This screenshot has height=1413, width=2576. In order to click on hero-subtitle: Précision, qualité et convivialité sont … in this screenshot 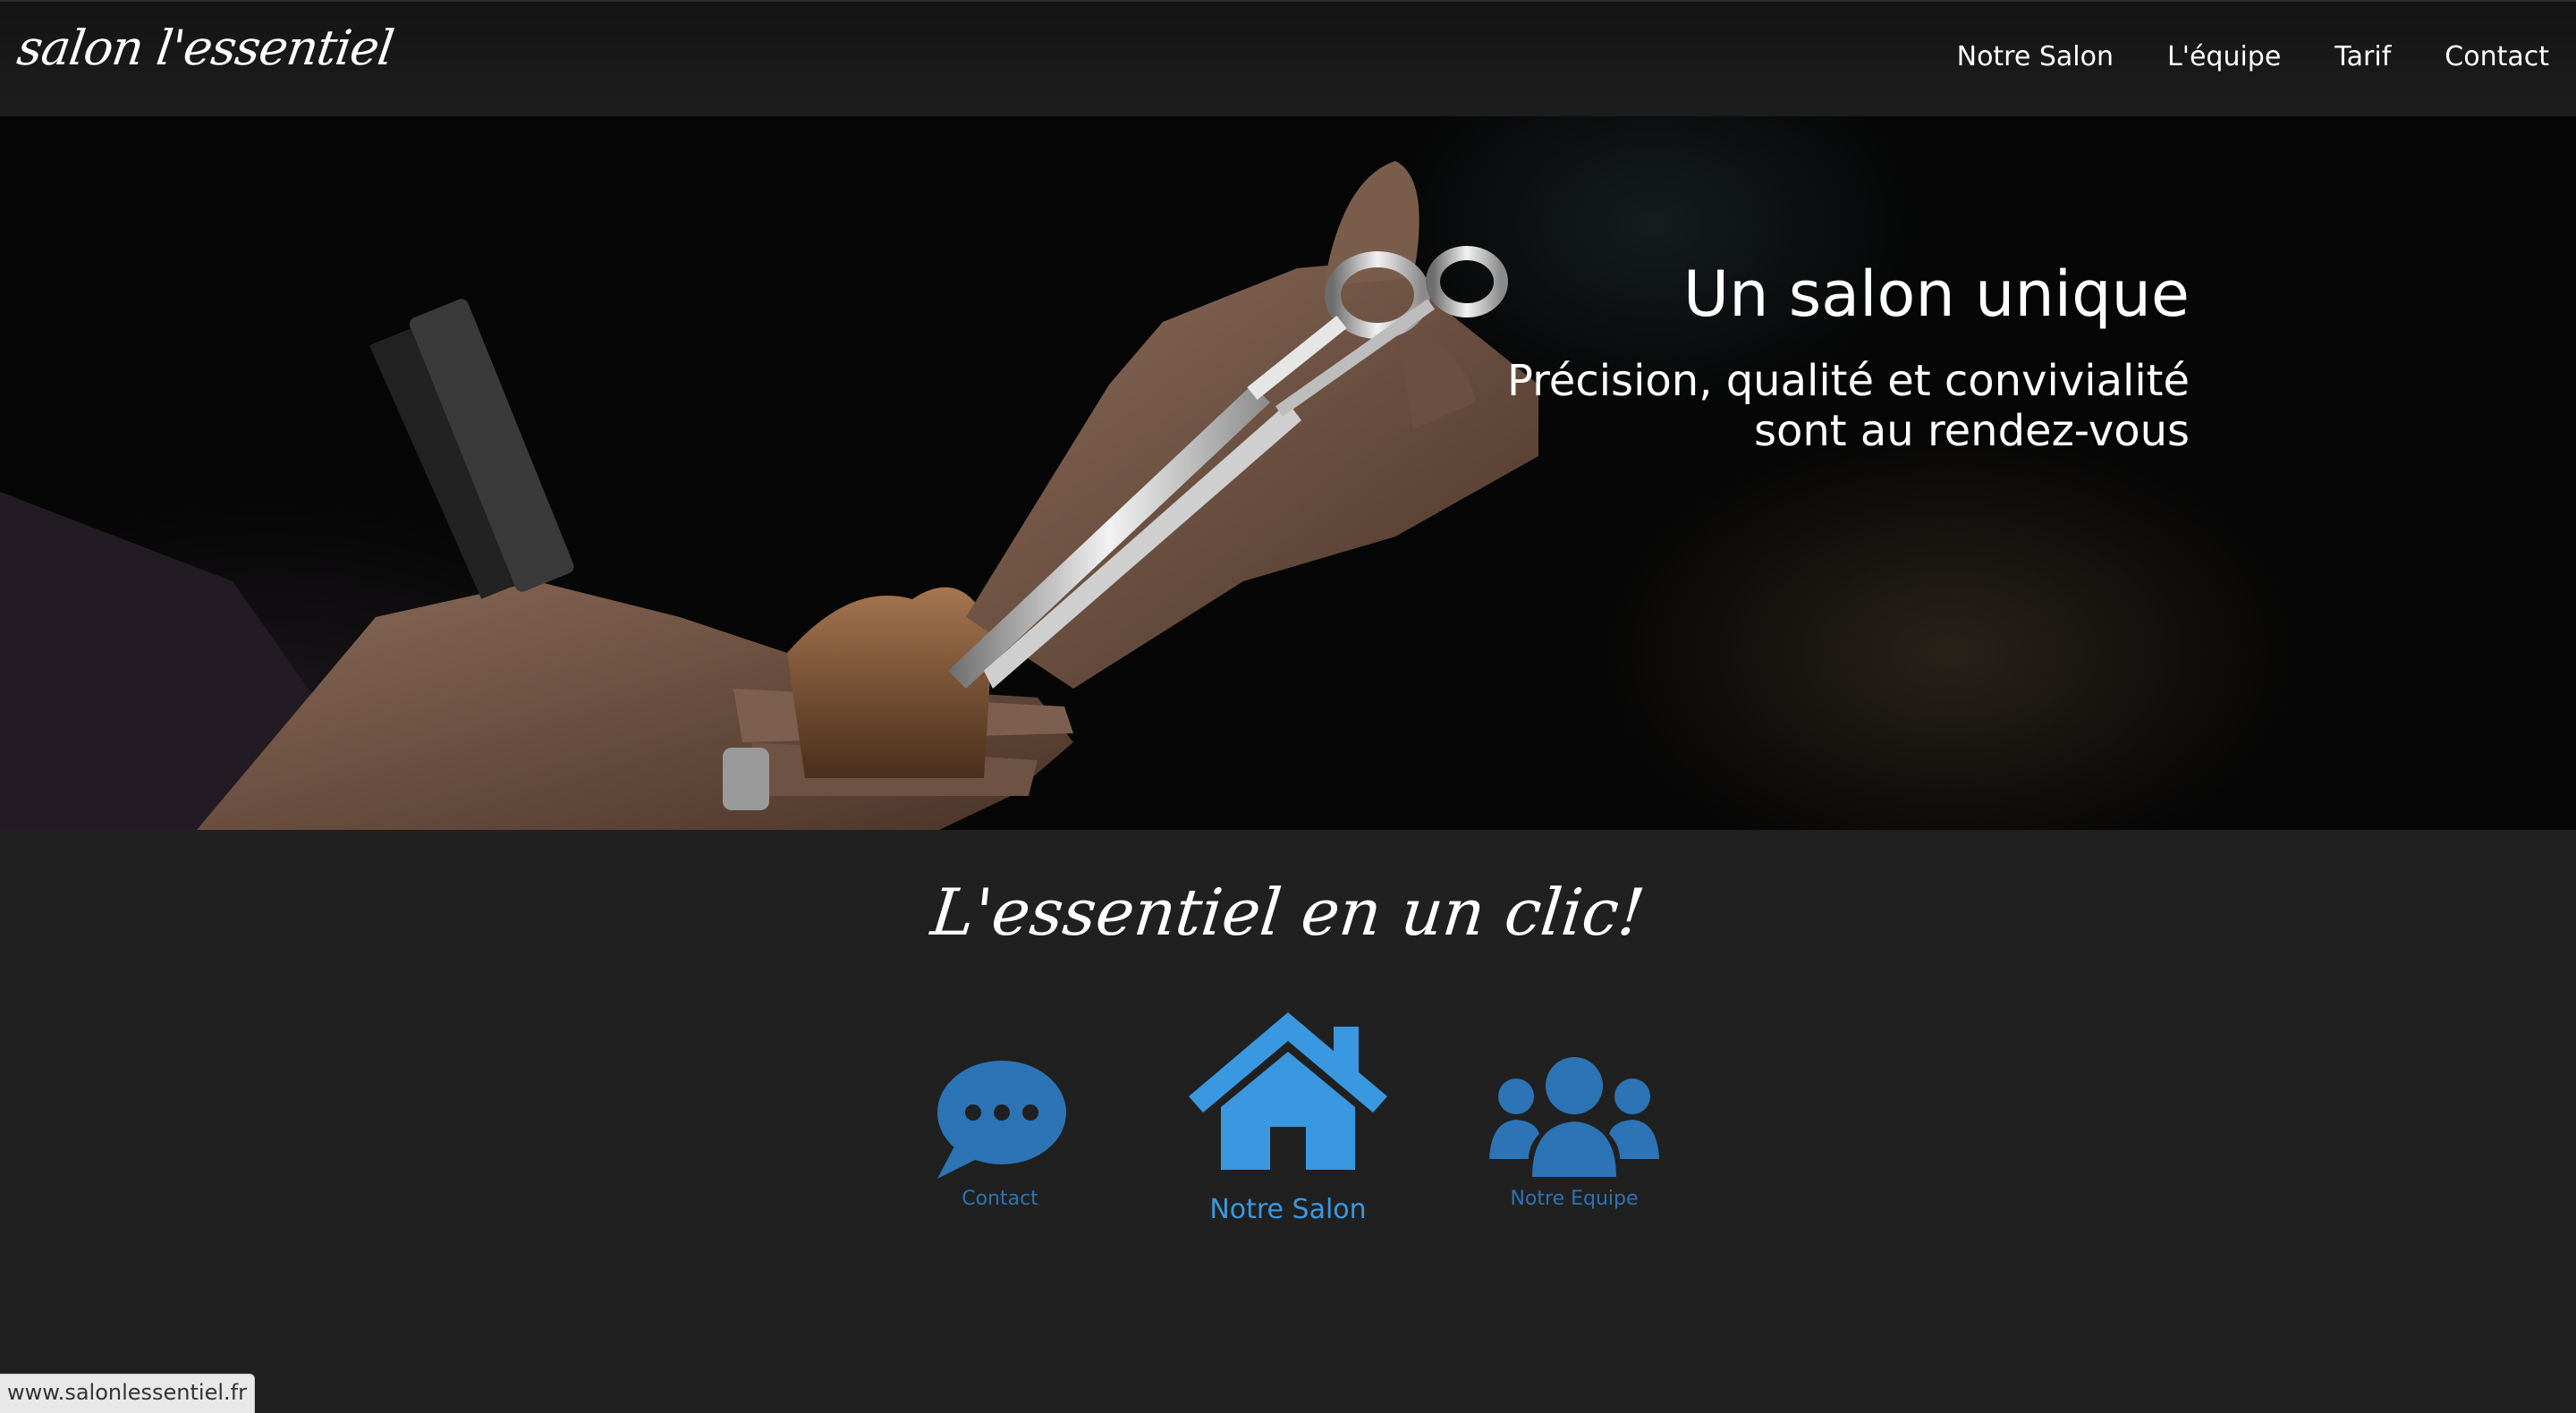, I will do `click(1787, 406)`.